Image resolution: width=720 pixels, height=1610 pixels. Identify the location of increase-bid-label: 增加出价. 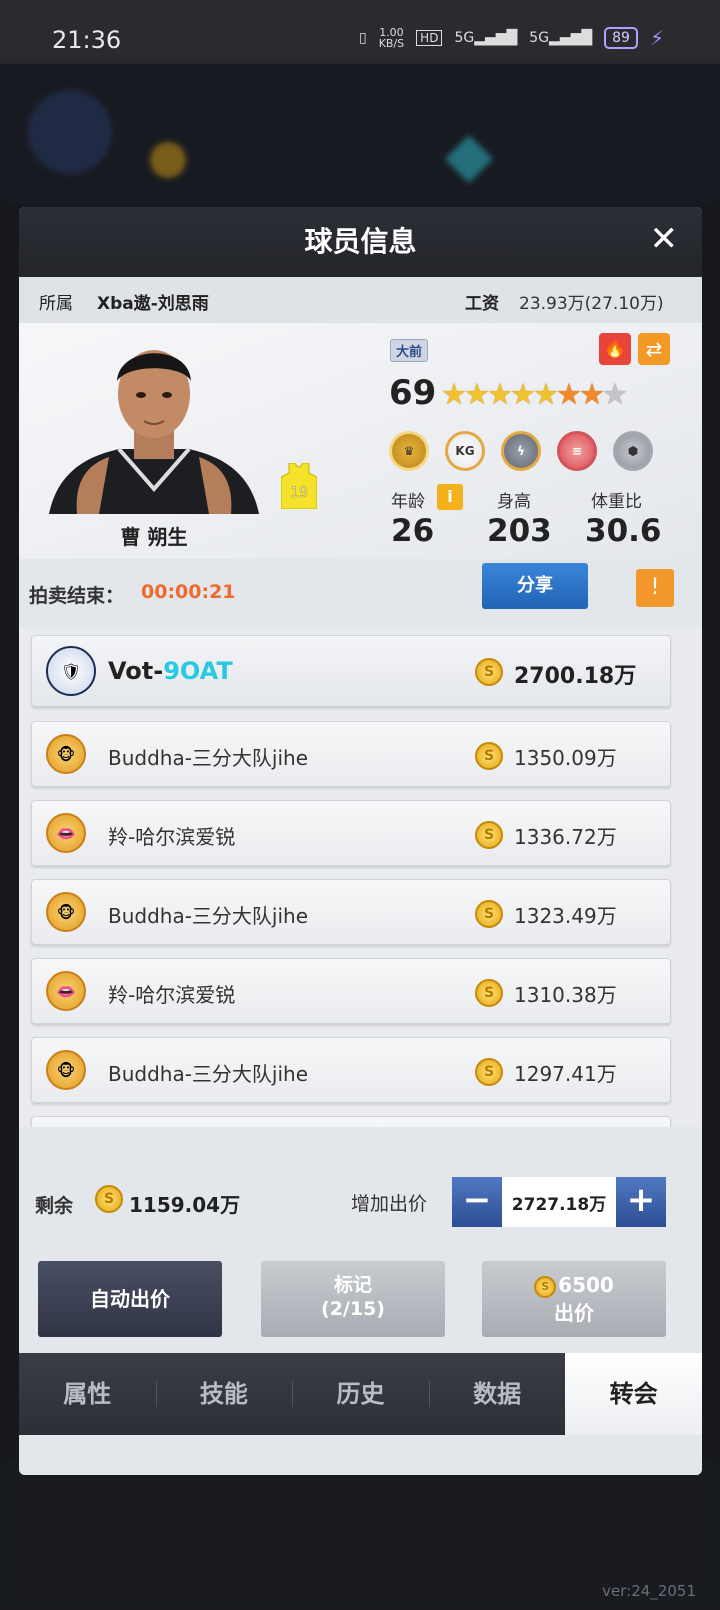
(389, 1204).